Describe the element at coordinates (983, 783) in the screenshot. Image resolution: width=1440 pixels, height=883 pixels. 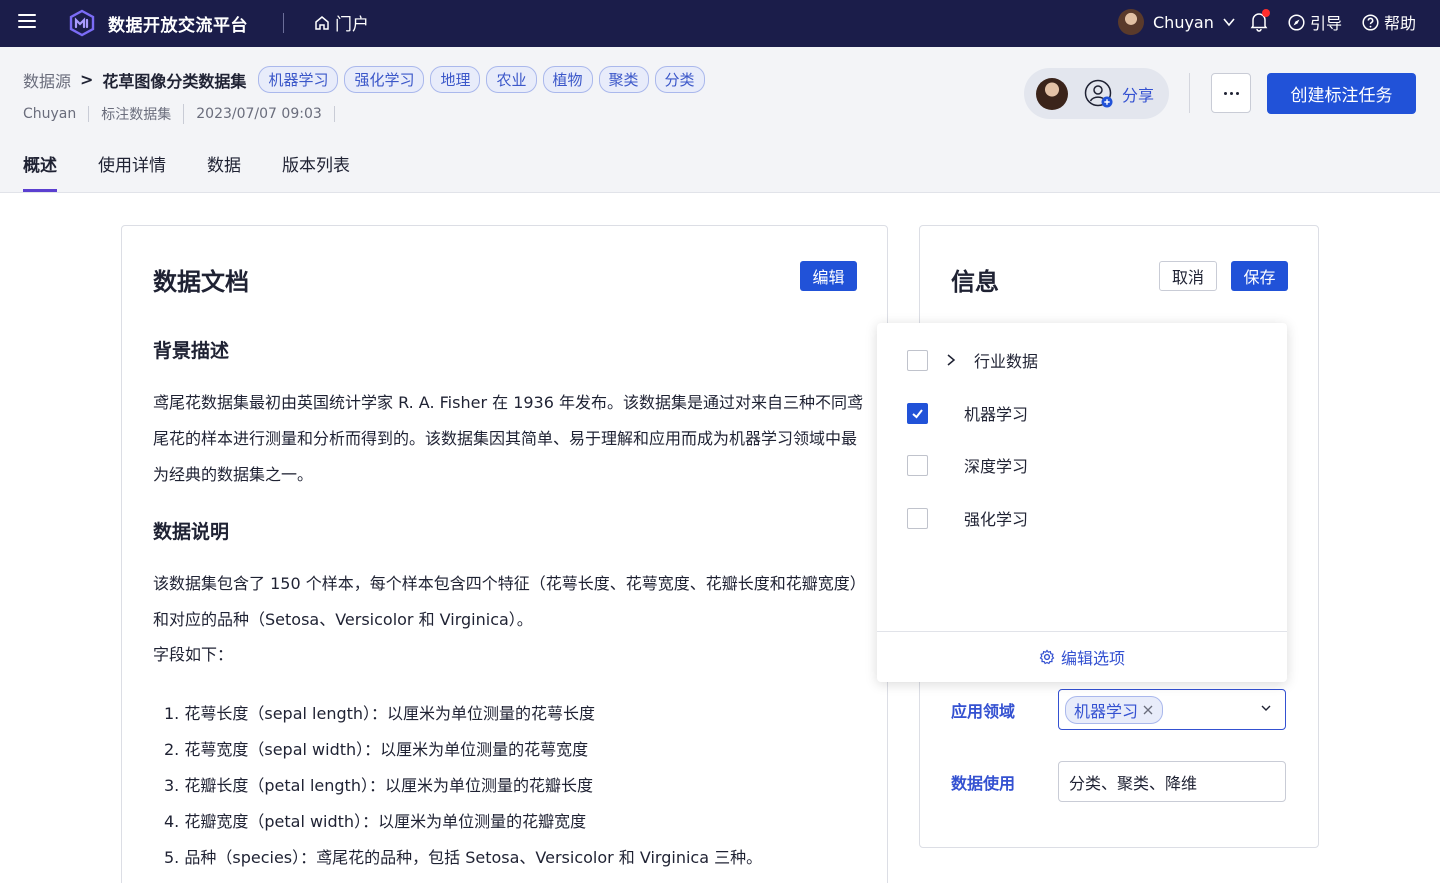
I see `usage-field-label: 数据使用` at that location.